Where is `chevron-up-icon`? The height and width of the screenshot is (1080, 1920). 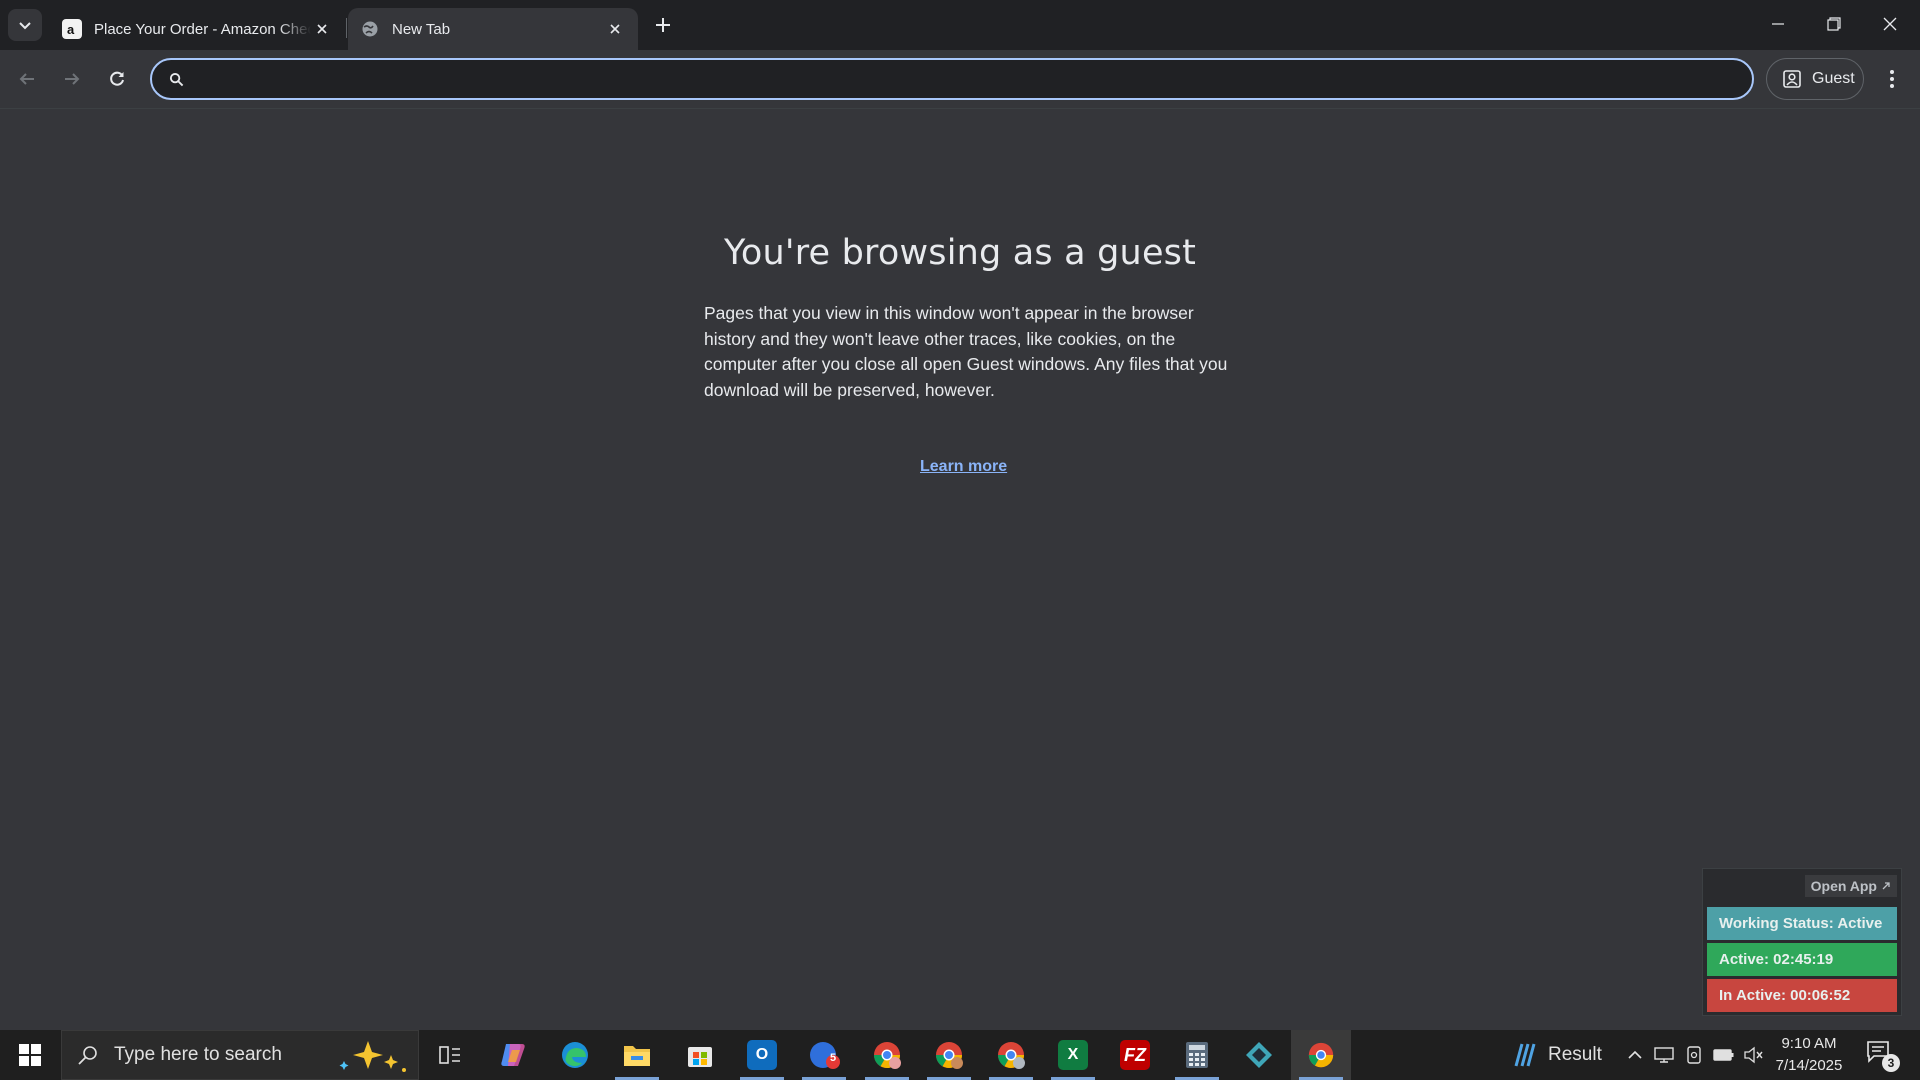 chevron-up-icon is located at coordinates (1635, 1054).